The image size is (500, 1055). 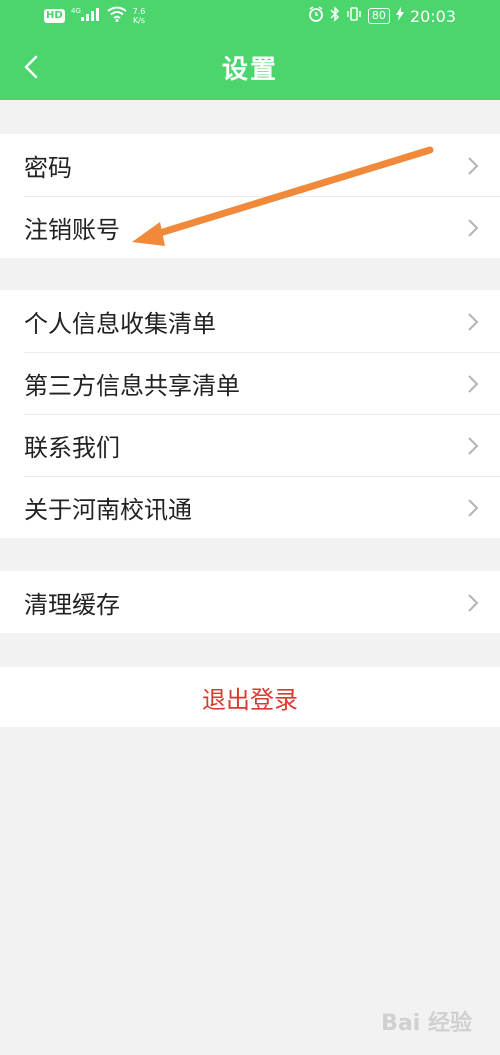 I want to click on menu-item-label: 密码, so click(x=48, y=167).